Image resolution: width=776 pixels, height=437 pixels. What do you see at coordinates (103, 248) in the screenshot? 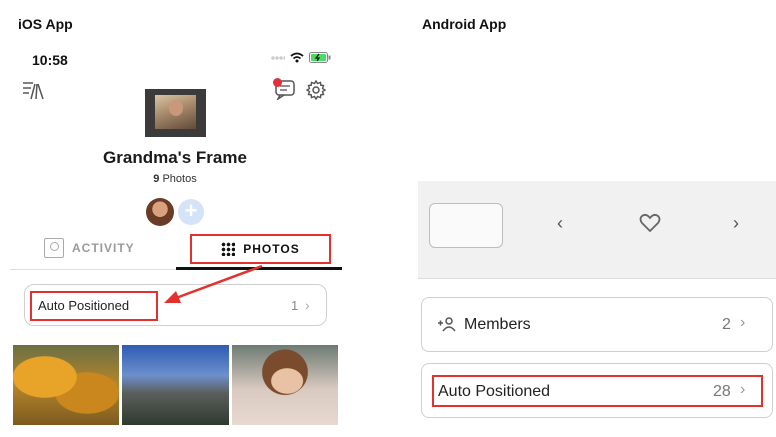
I see `tab-activity-label: ACTIVITY` at bounding box center [103, 248].